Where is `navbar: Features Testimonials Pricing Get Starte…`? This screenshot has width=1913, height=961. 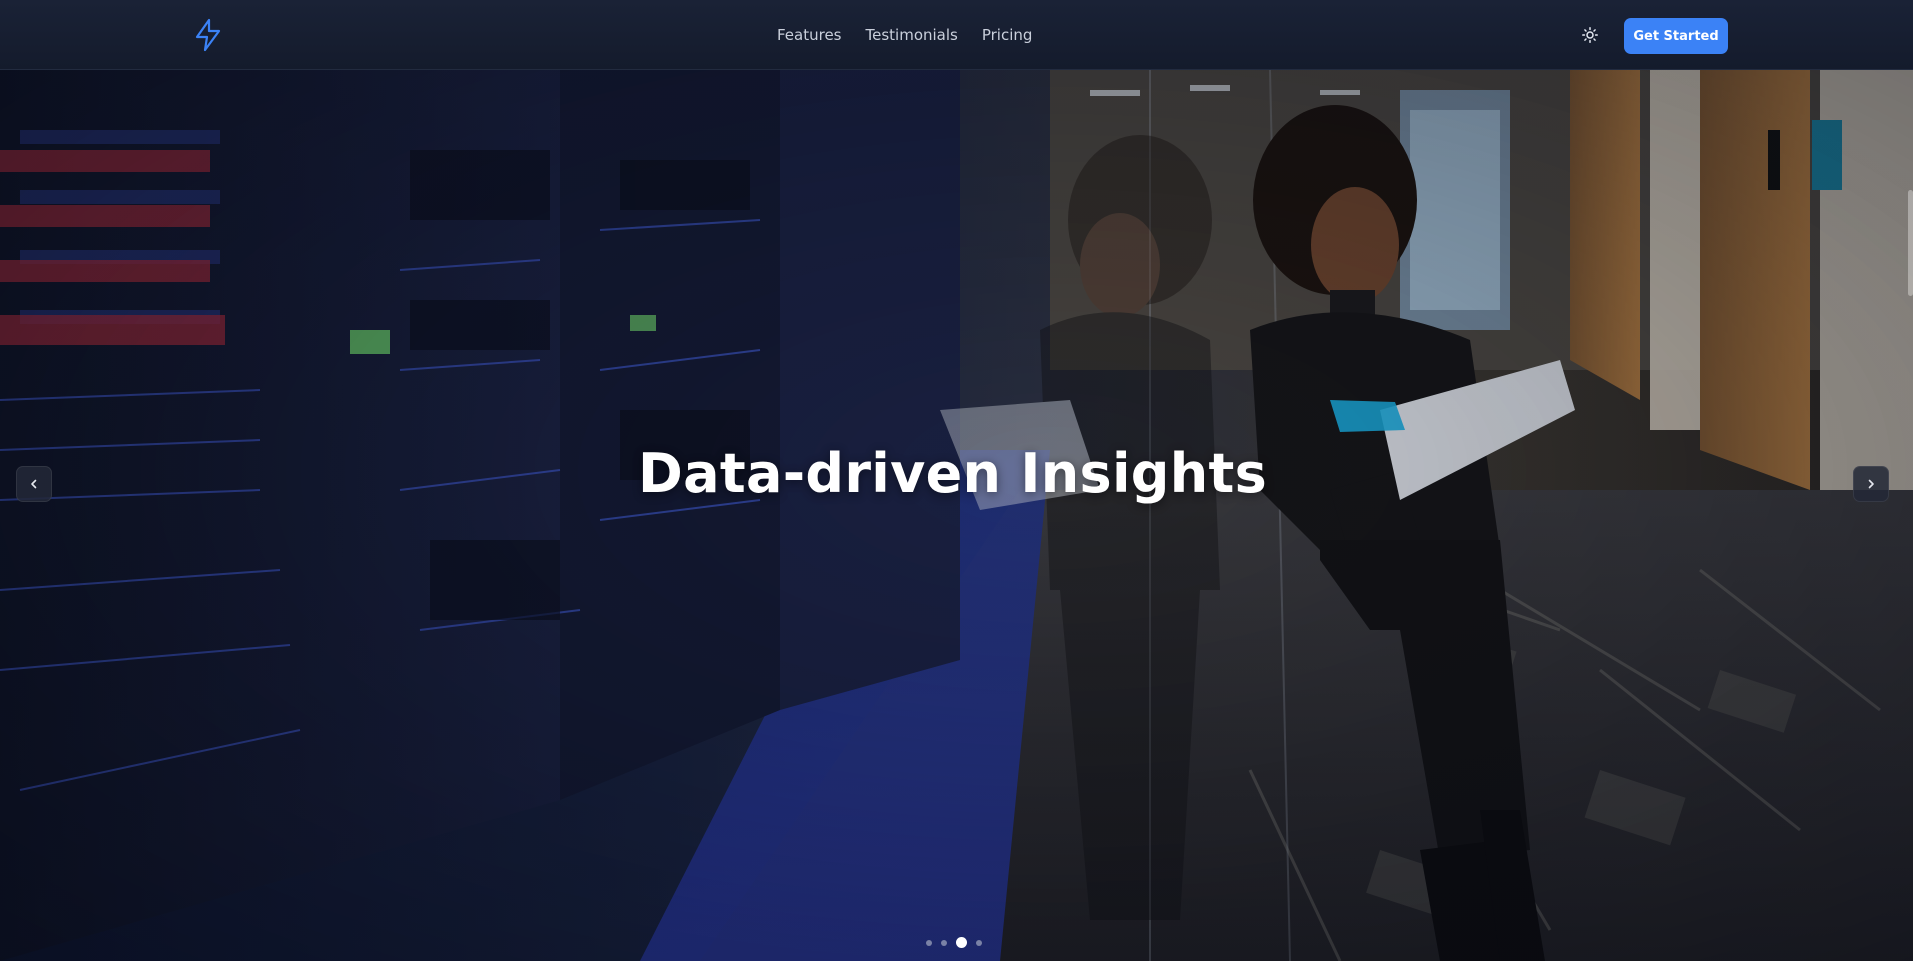 navbar: Features Testimonials Pricing Get Starte… is located at coordinates (956, 35).